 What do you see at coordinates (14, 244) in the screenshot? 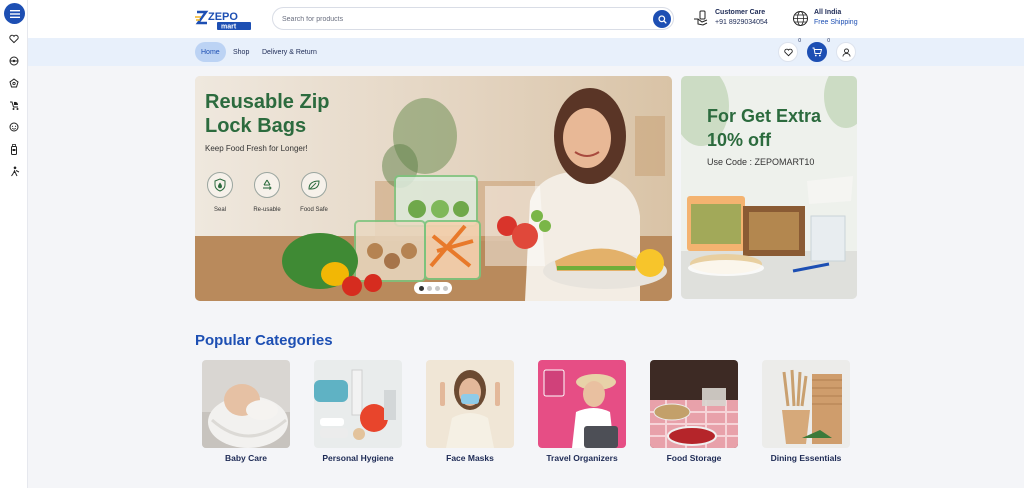
I see `left-icon-rail` at bounding box center [14, 244].